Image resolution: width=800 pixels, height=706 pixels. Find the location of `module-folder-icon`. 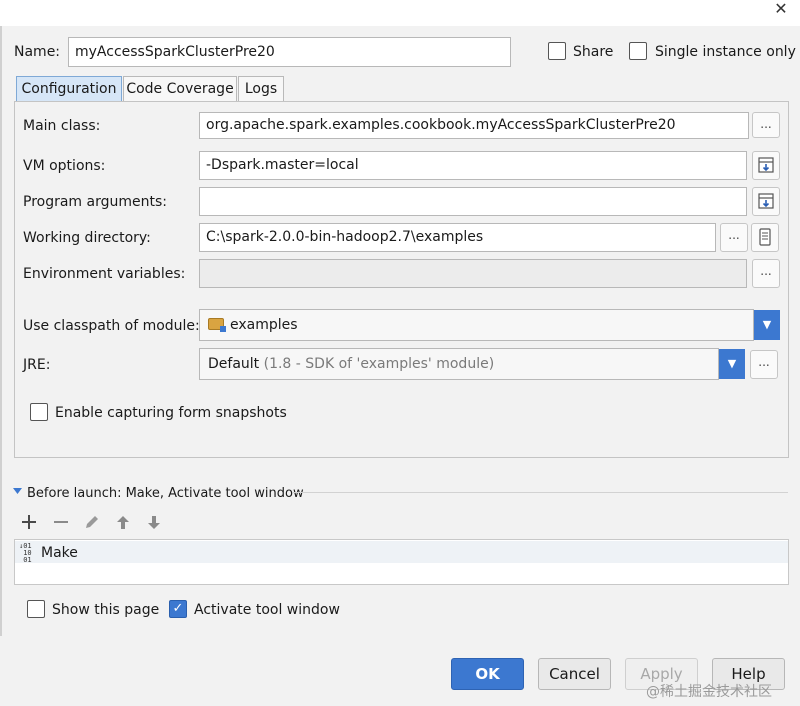

module-folder-icon is located at coordinates (217, 325).